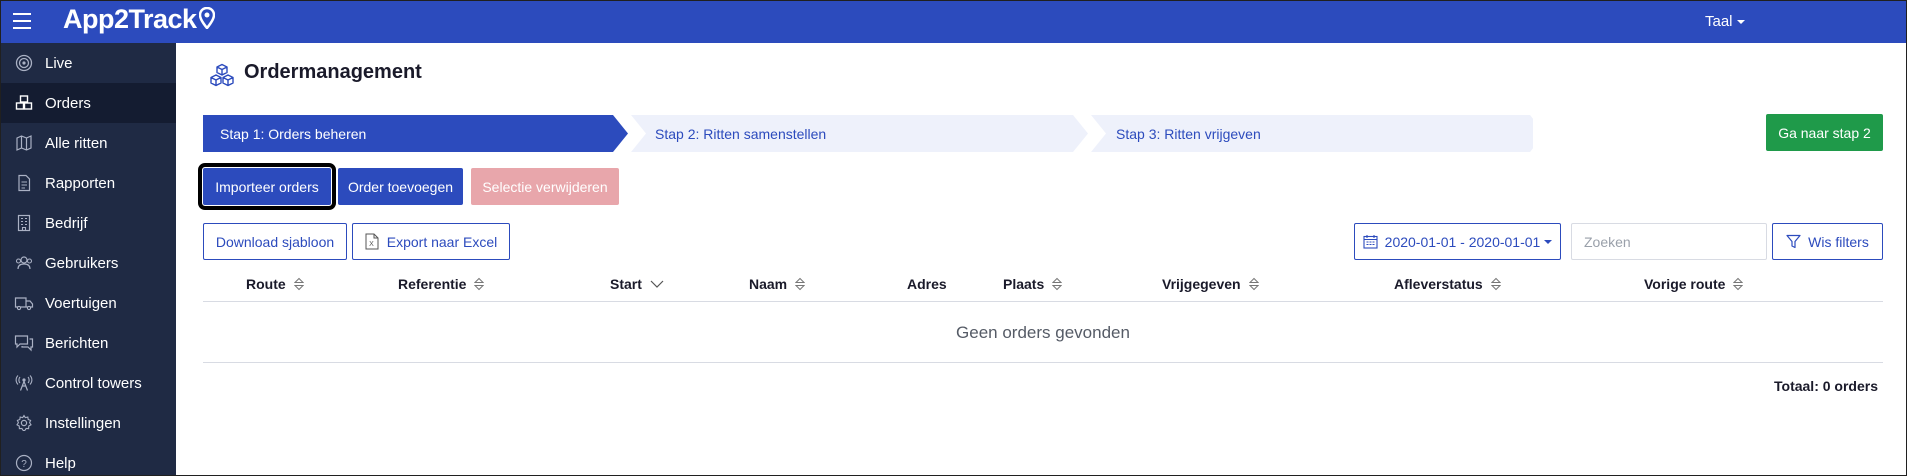 Image resolution: width=1907 pixels, height=476 pixels. What do you see at coordinates (267, 186) in the screenshot?
I see `import-orders-button: Importeer orders` at bounding box center [267, 186].